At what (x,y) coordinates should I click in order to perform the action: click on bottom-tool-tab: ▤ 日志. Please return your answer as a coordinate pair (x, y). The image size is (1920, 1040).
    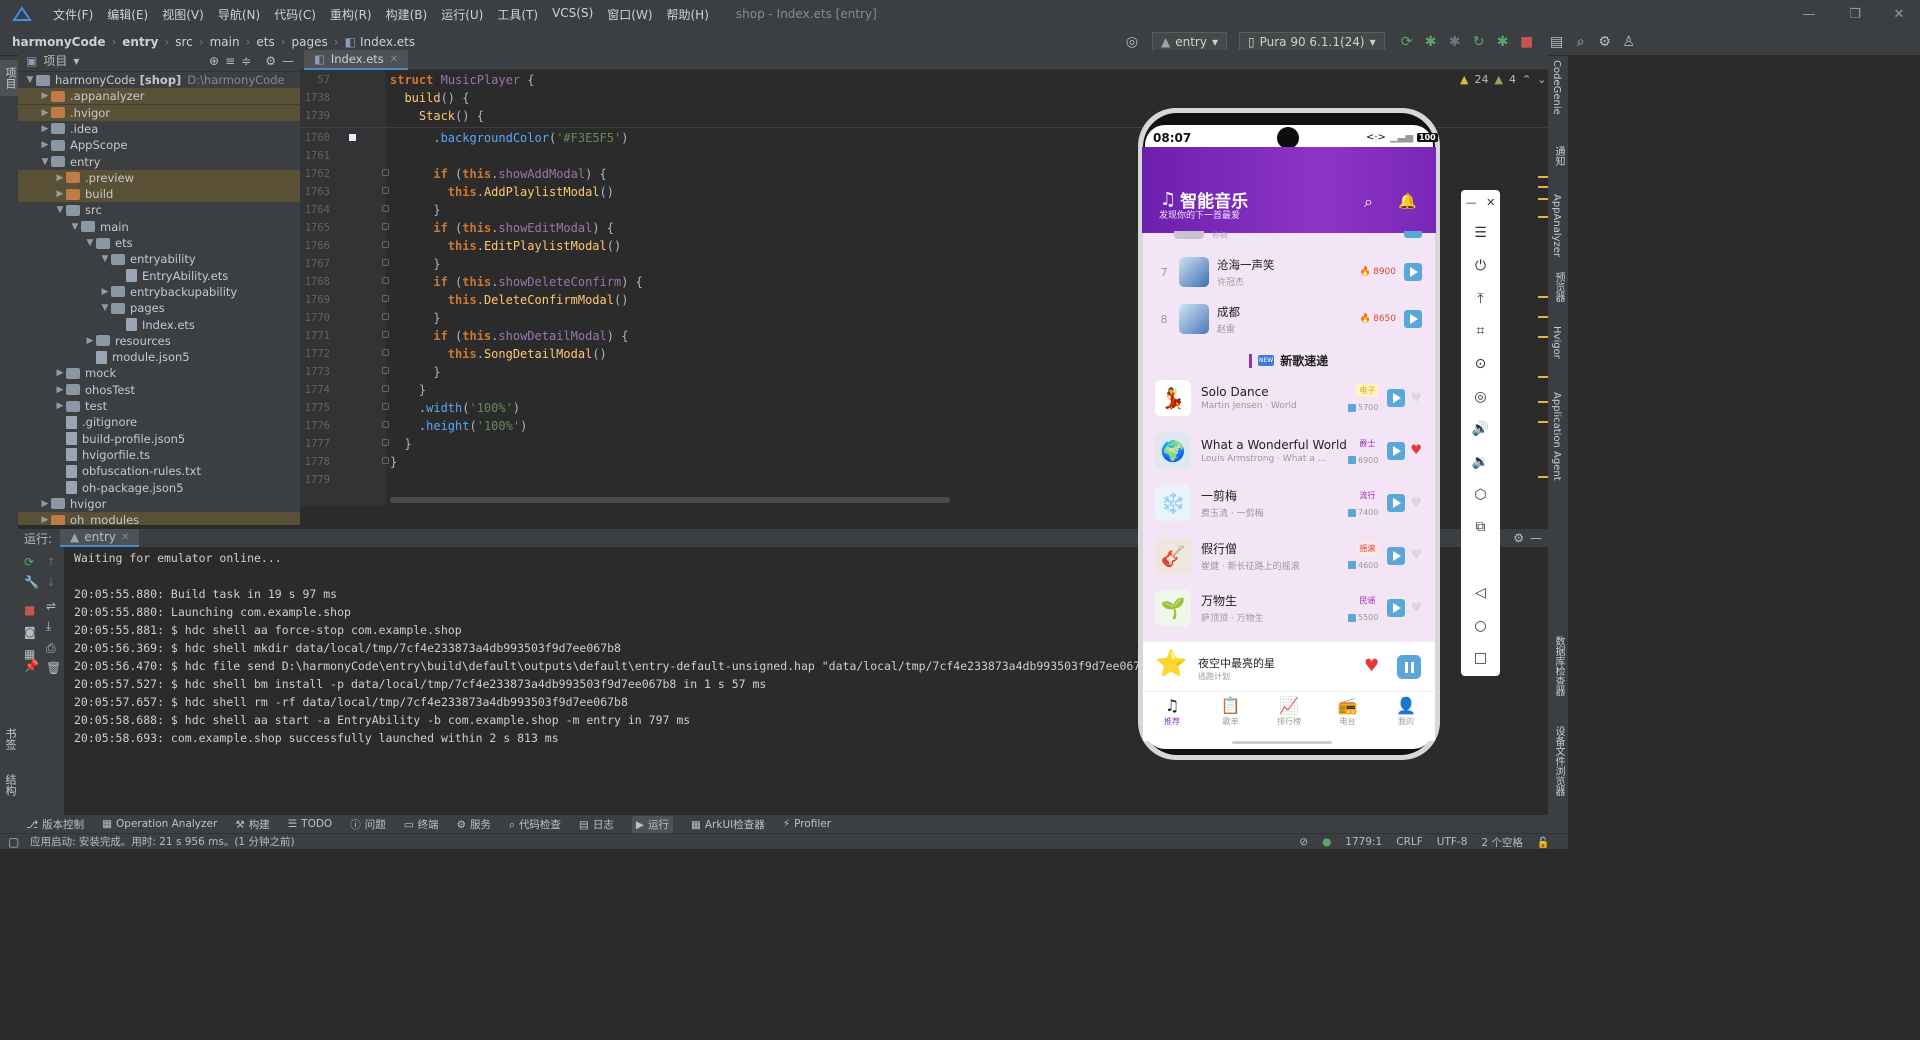
    Looking at the image, I should click on (596, 824).